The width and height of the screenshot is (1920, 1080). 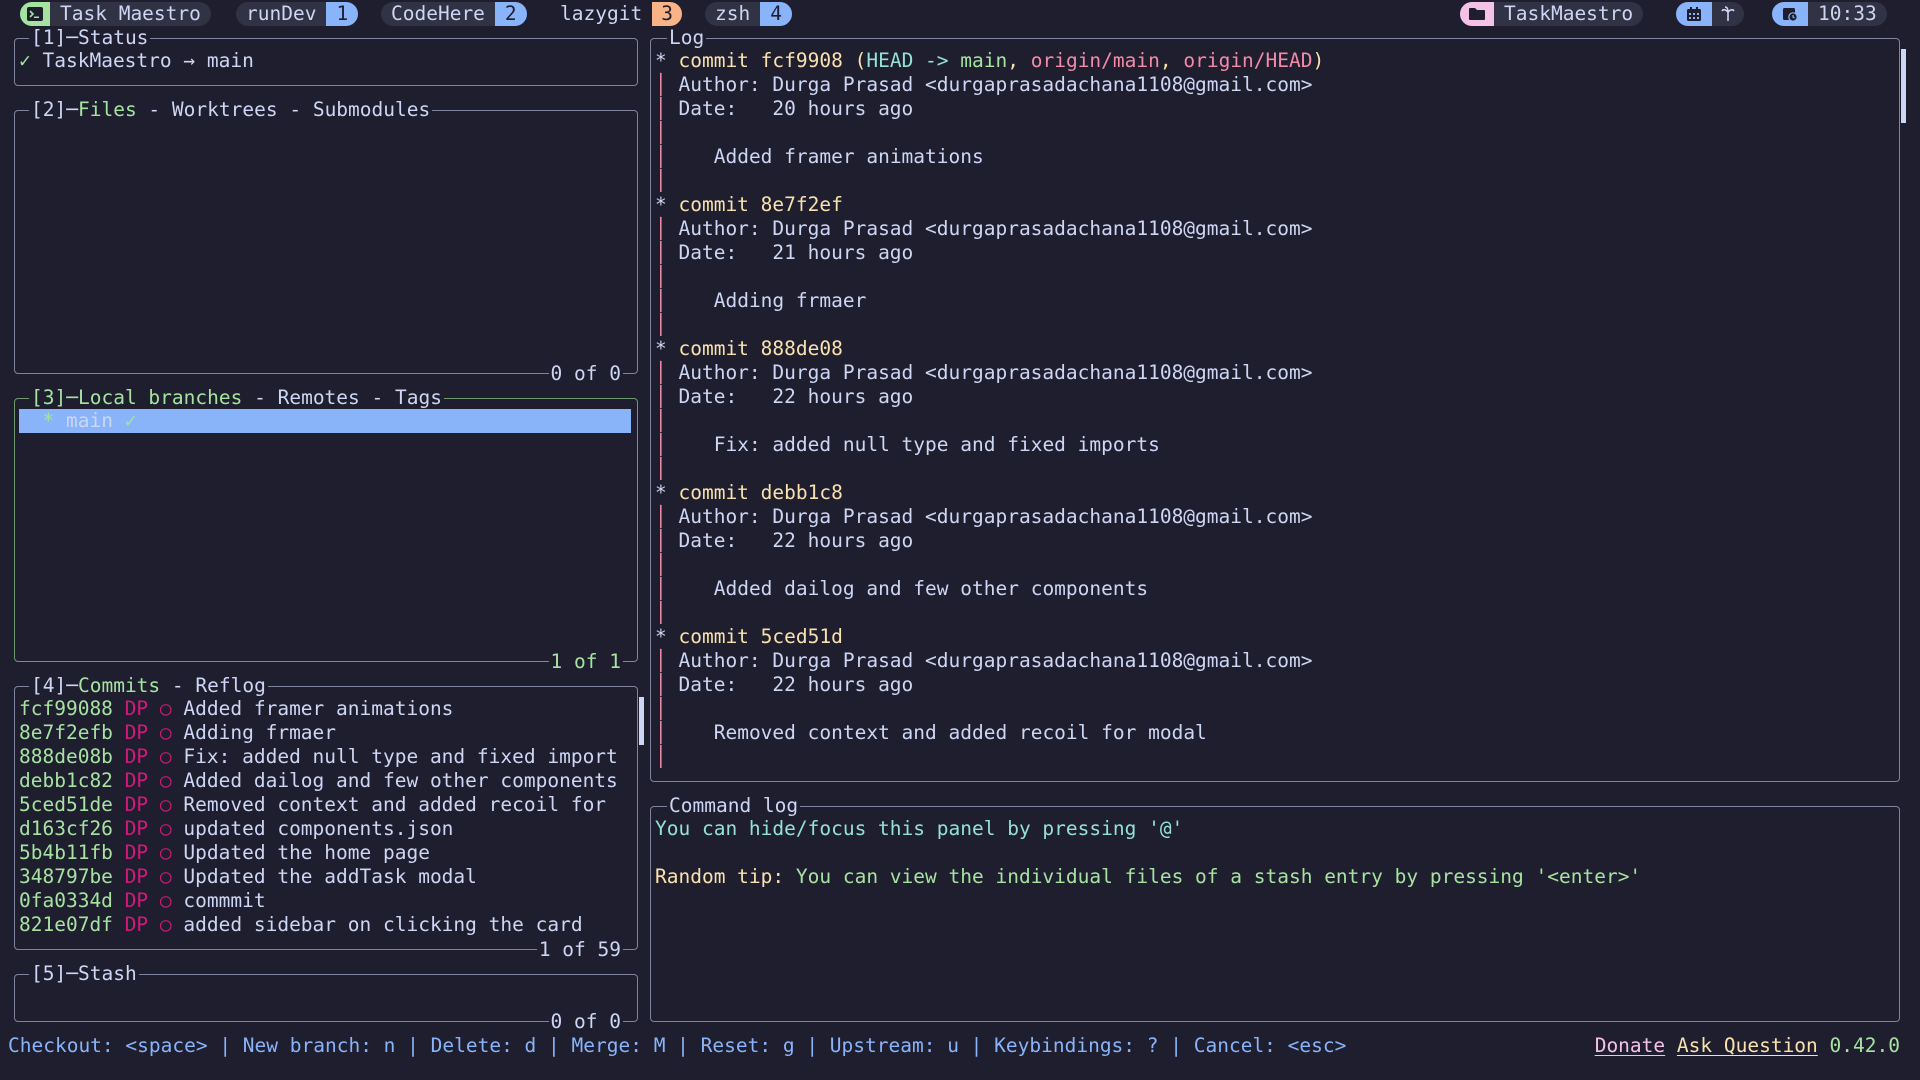 I want to click on branch-name: main, so click(x=230, y=60).